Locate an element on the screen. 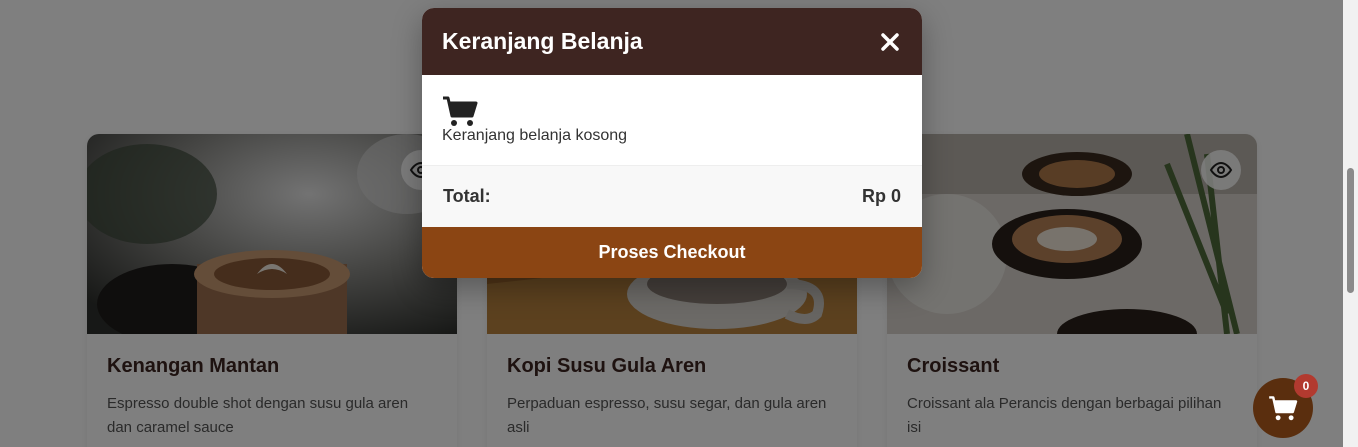 The height and width of the screenshot is (447, 1358). cart-count-badge: 0 is located at coordinates (1306, 386).